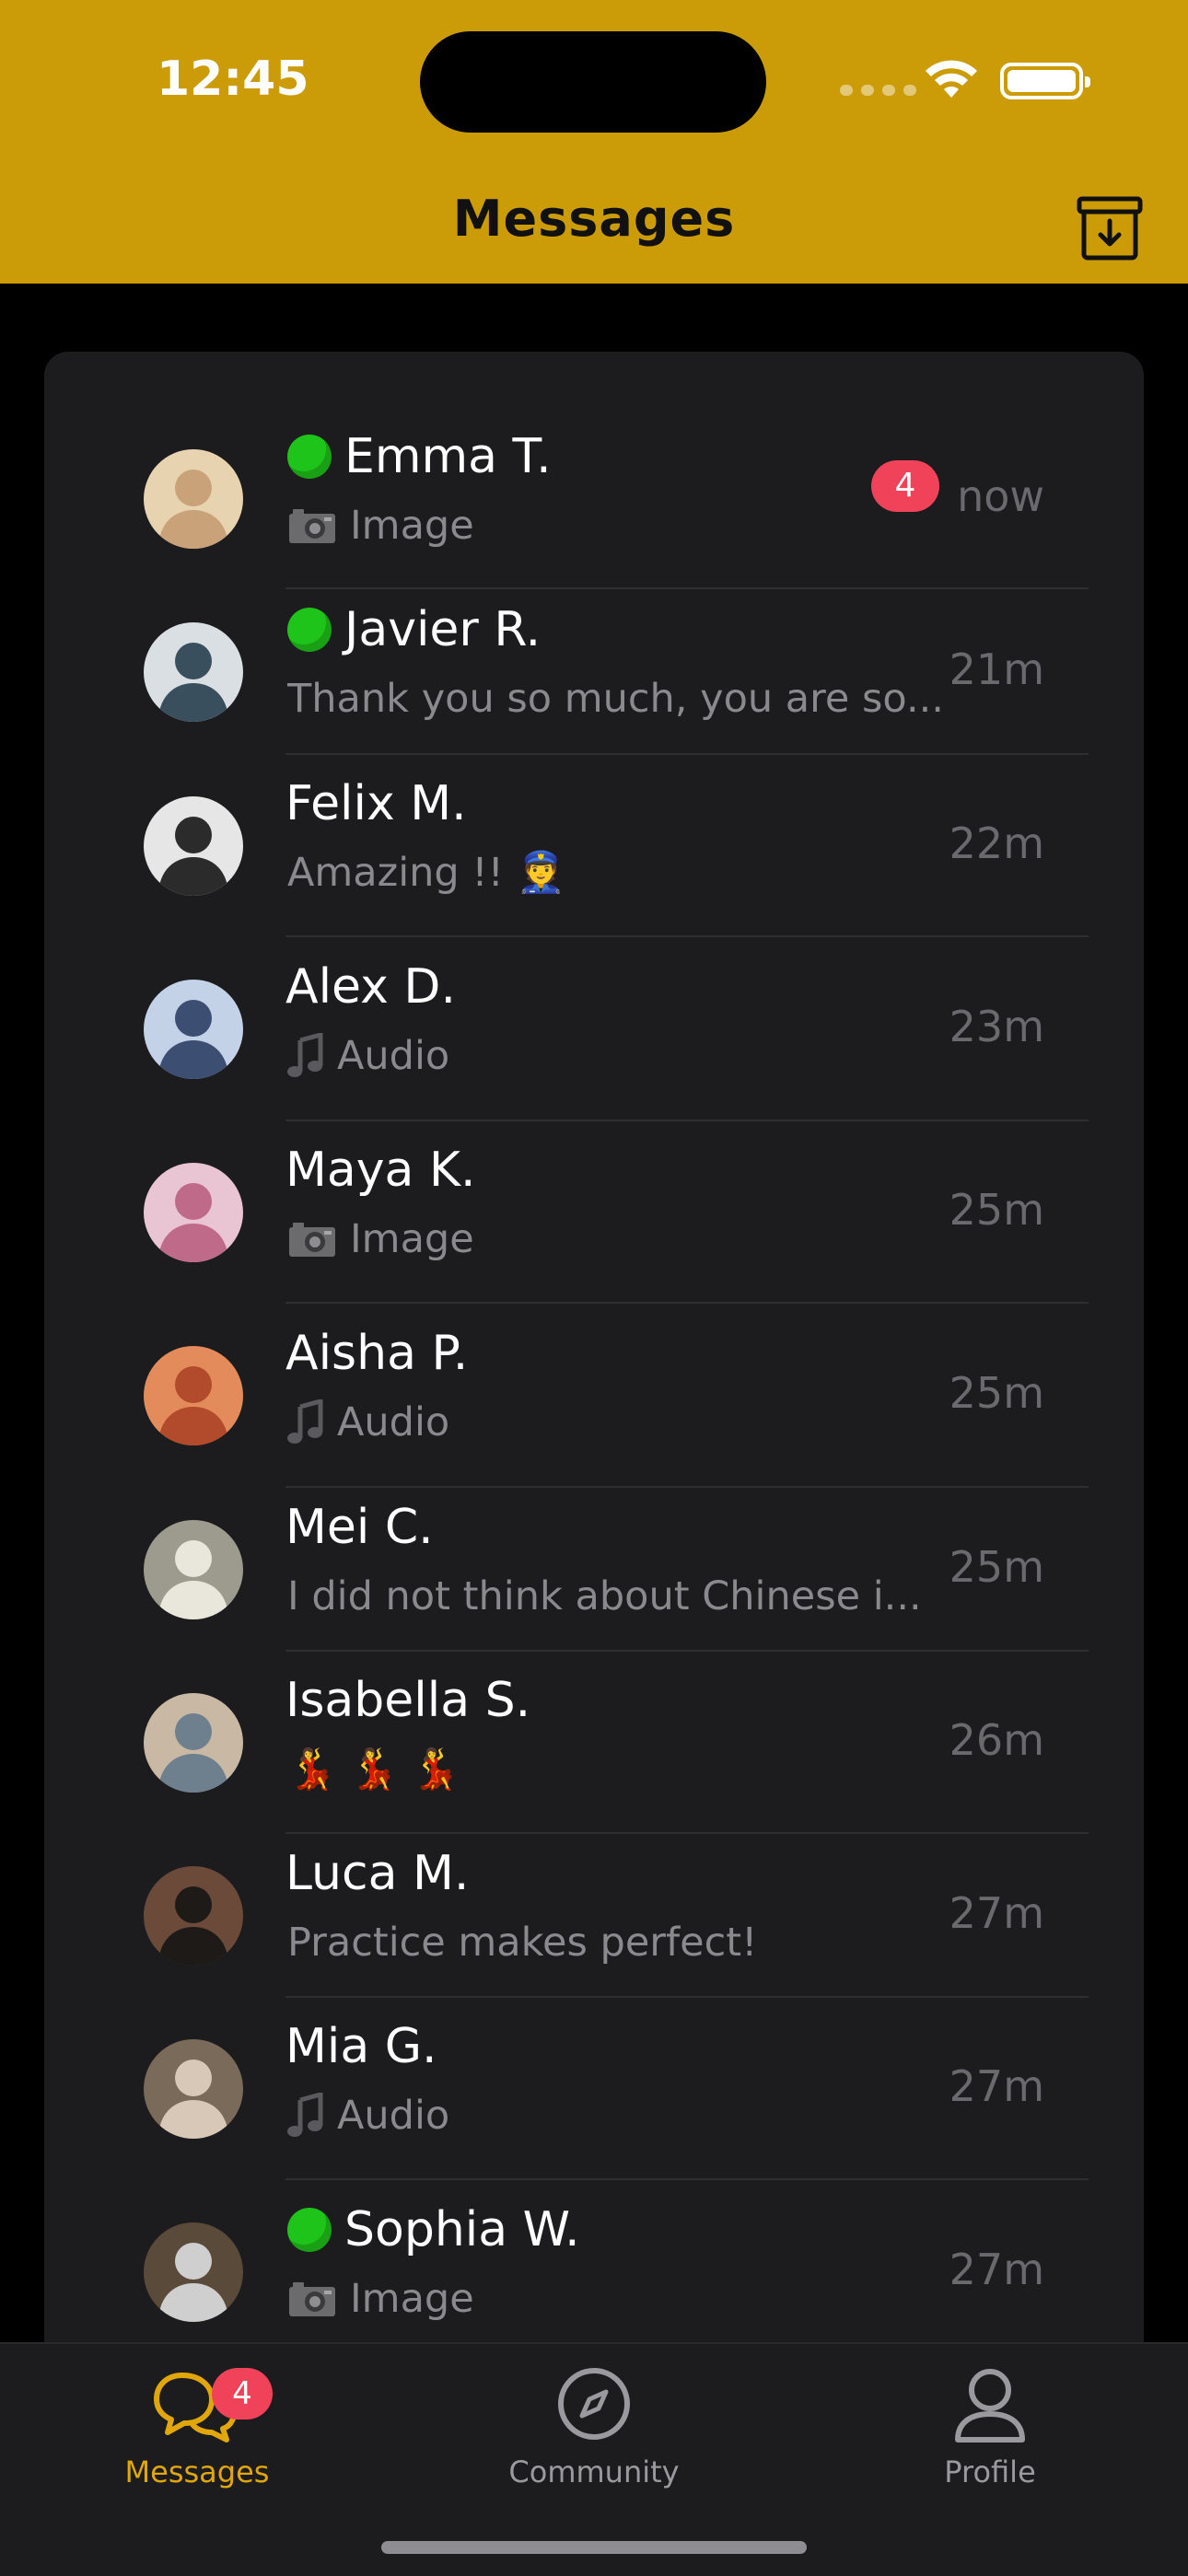  What do you see at coordinates (594, 1212) in the screenshot?
I see `conversation-row: Maya K. Image 25m` at bounding box center [594, 1212].